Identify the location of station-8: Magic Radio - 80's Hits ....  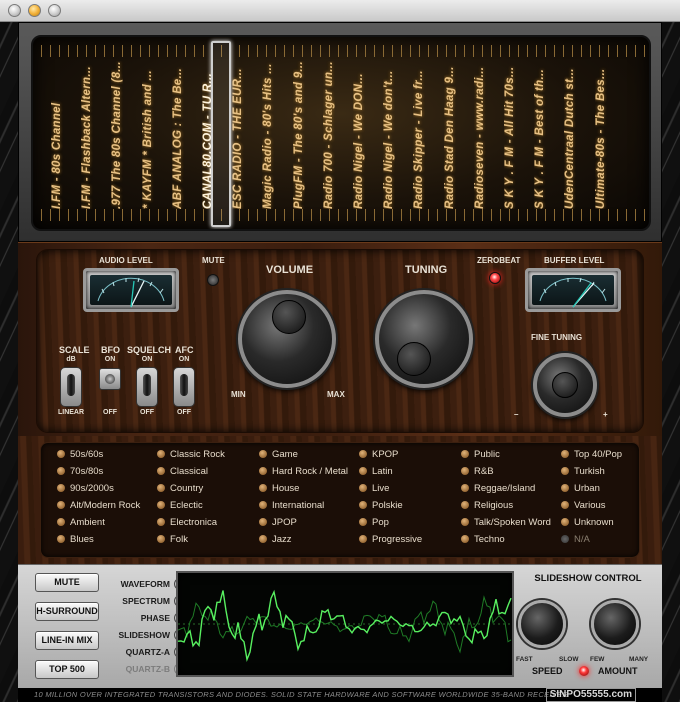
(264, 135).